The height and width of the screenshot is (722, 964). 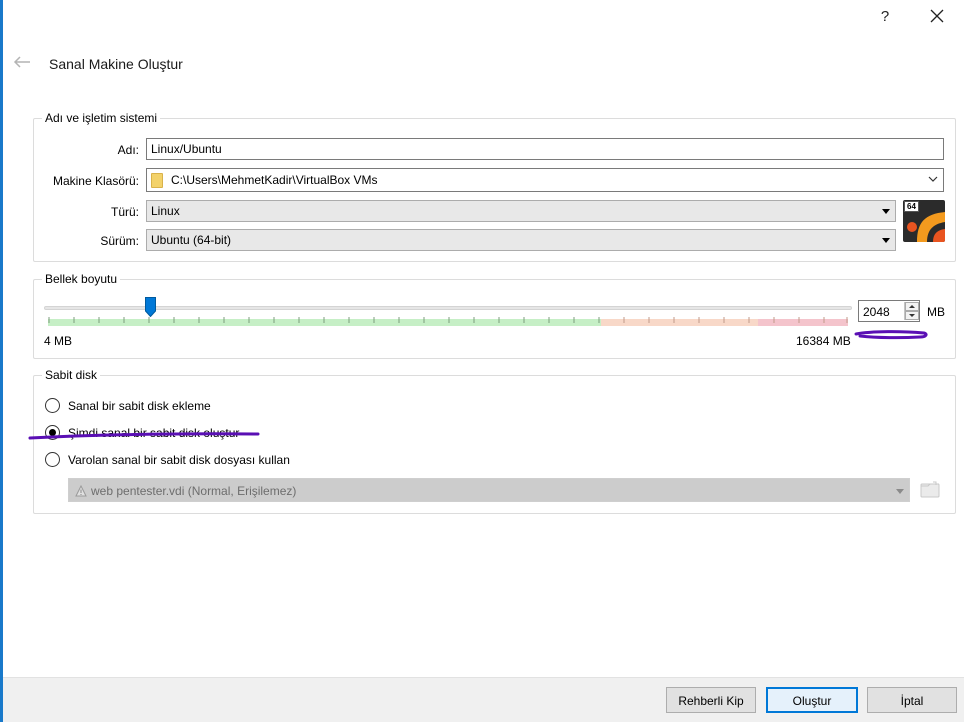 What do you see at coordinates (101, 118) in the screenshot?
I see `name-os-group-title: Adı ve işletim sistemi` at bounding box center [101, 118].